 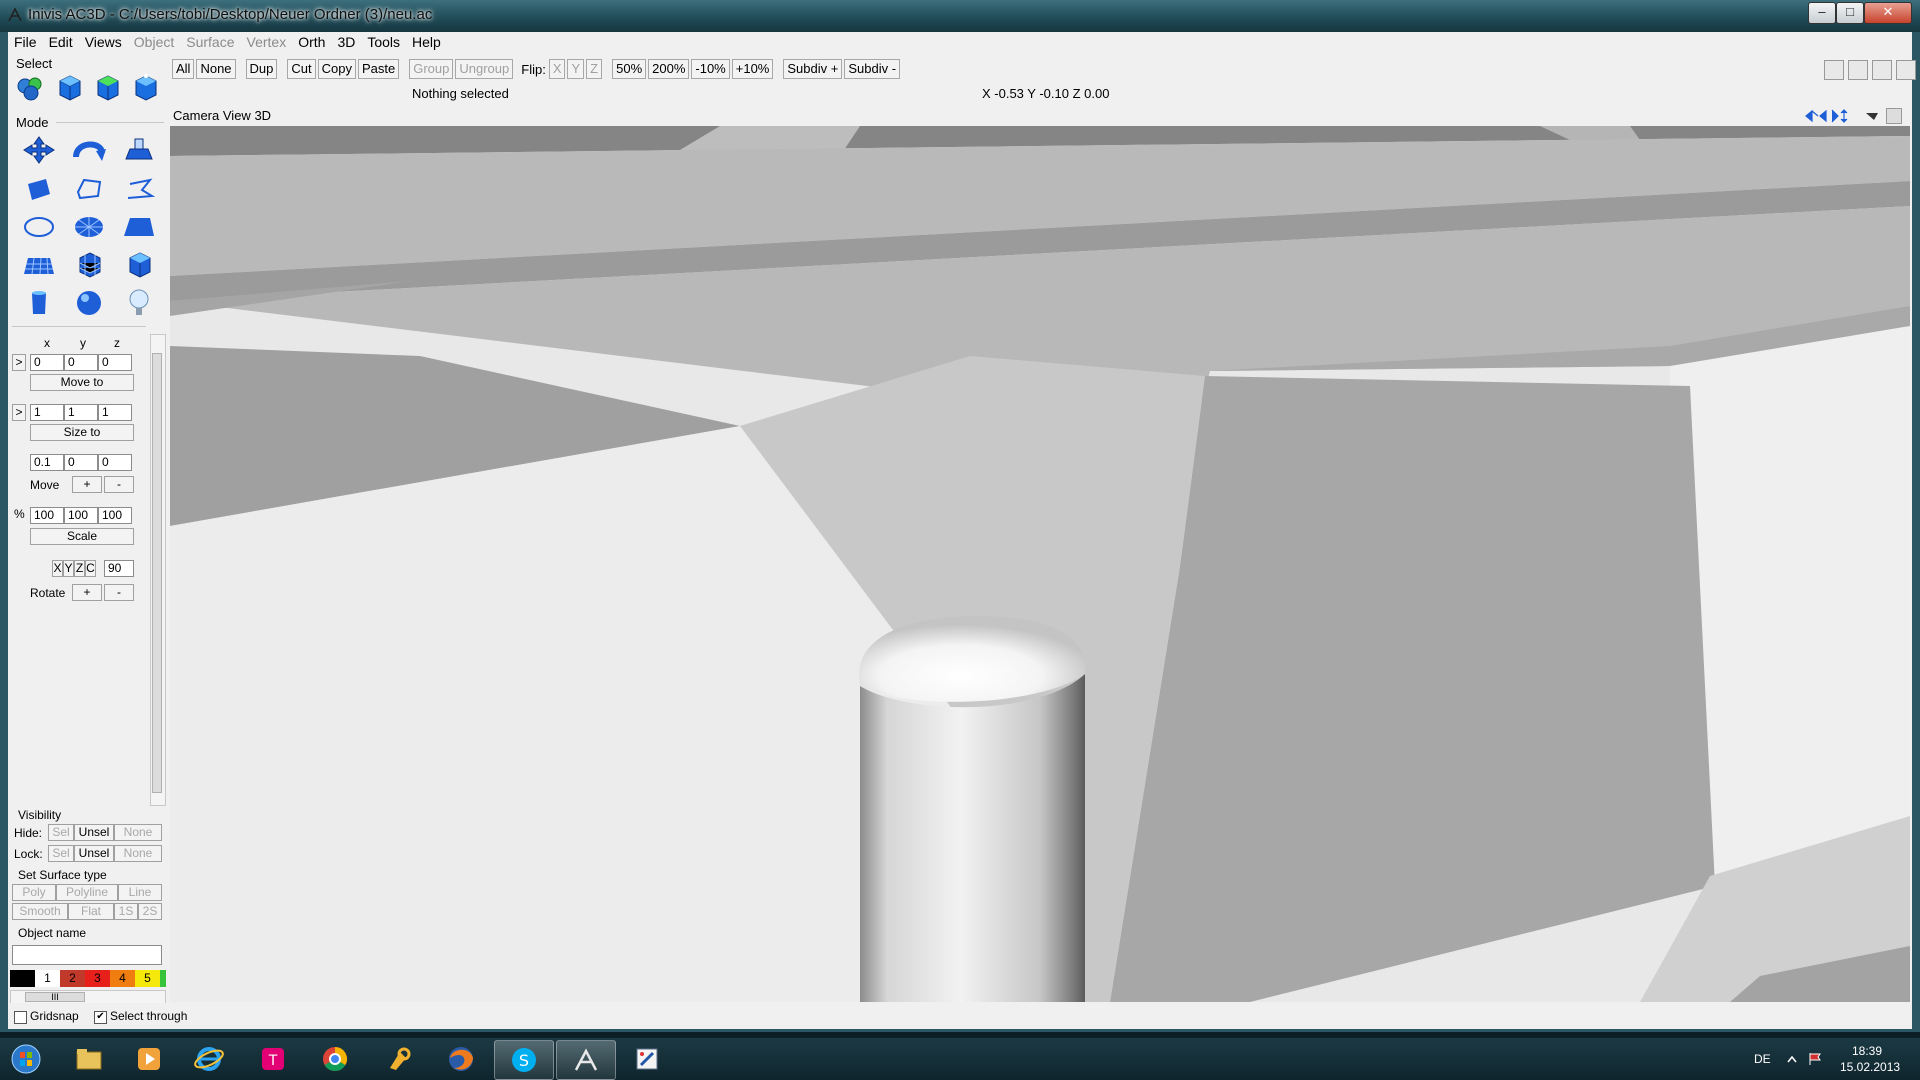 I want to click on move-plus-button: +, so click(x=87, y=484).